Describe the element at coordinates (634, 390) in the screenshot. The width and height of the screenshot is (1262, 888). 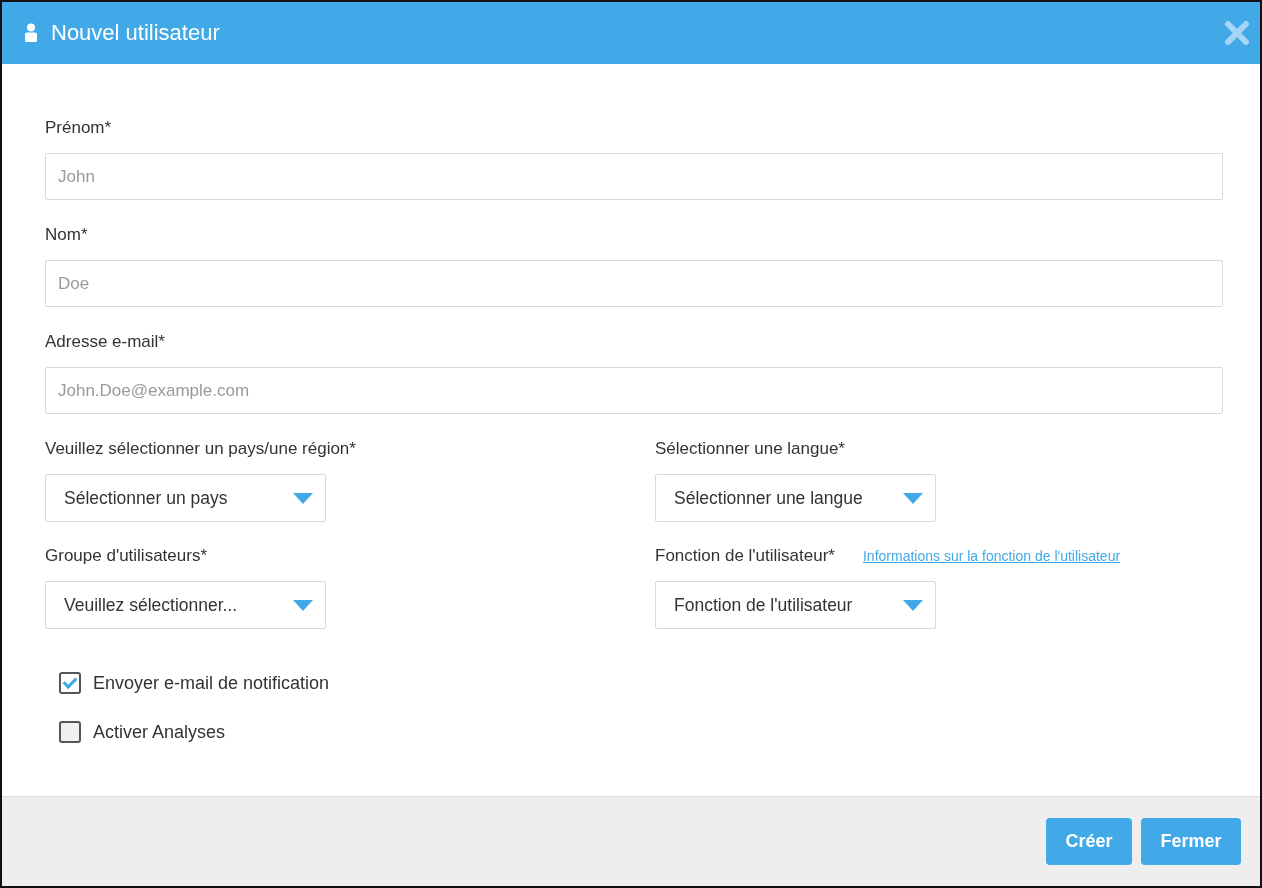
I see `input-field: John.Doe@example.com` at that location.